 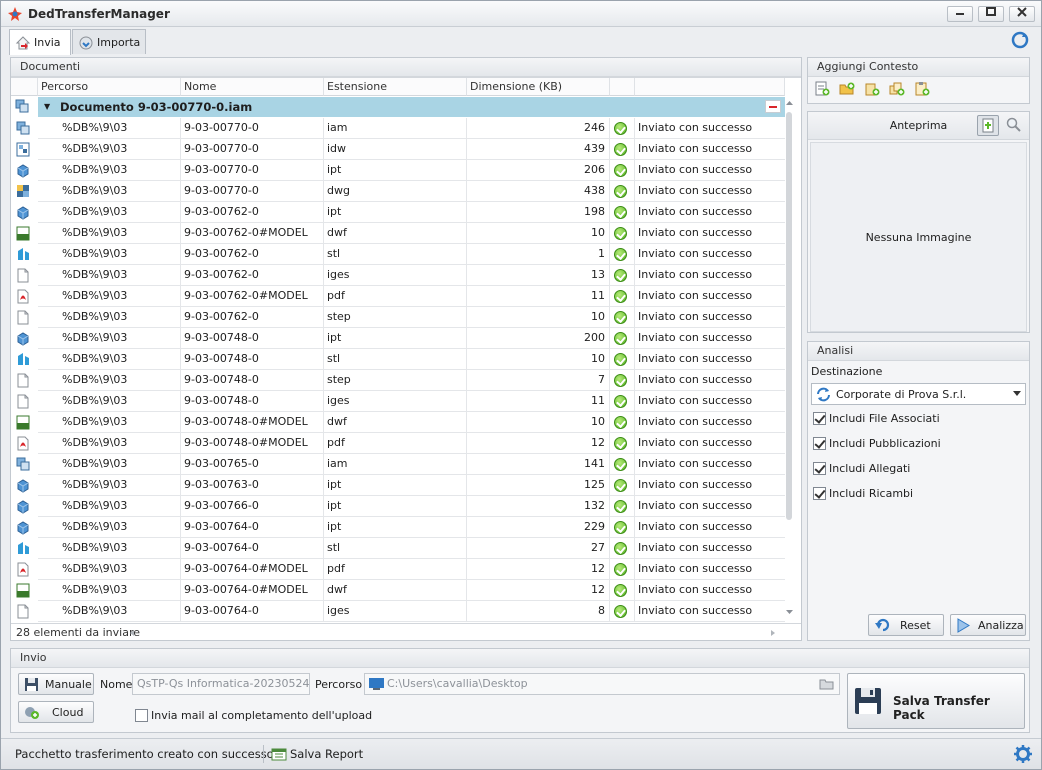 I want to click on include-publications-checkbox, so click(x=819, y=443).